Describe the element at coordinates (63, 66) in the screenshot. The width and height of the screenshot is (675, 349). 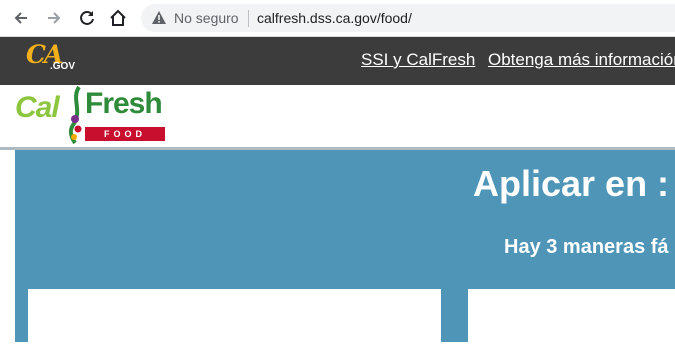
I see `gov-logo-text: .GOV` at that location.